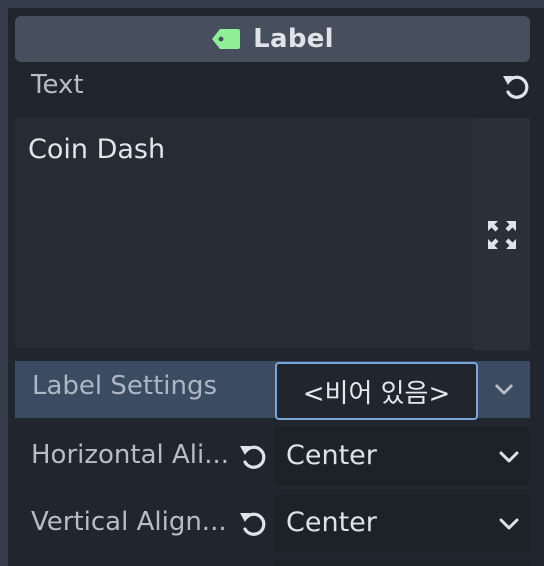 The height and width of the screenshot is (566, 544). Describe the element at coordinates (97, 149) in the screenshot. I see `text-value: Coin Dash` at that location.